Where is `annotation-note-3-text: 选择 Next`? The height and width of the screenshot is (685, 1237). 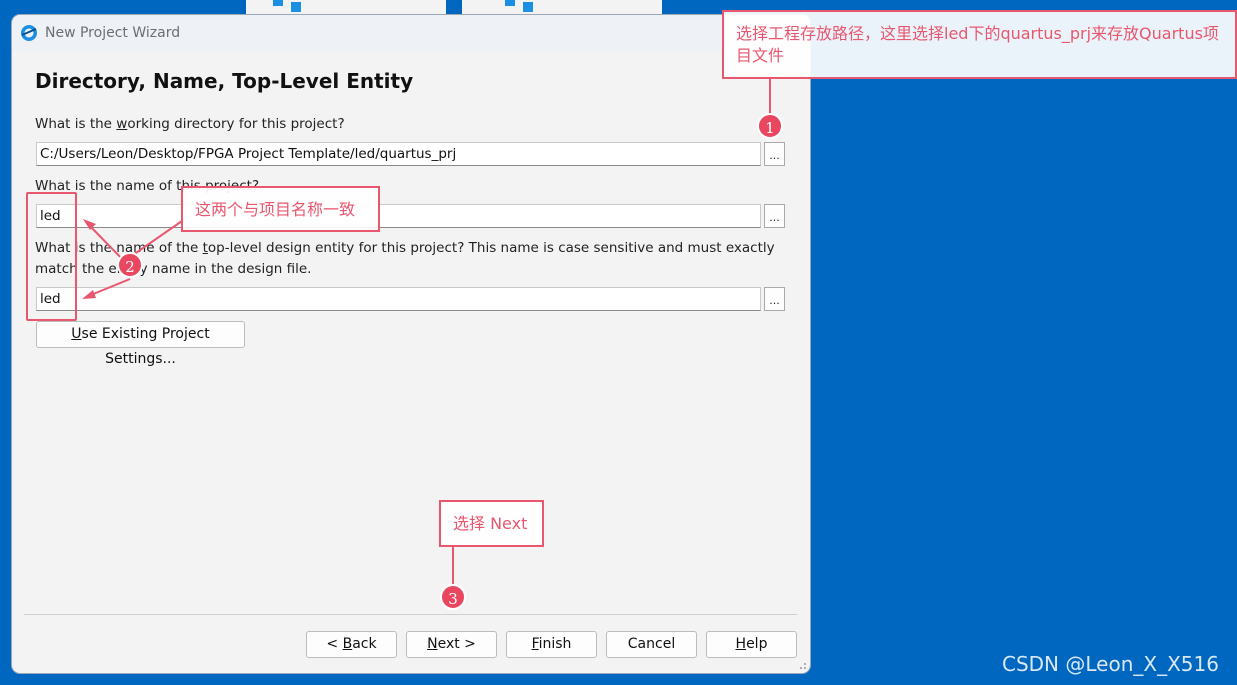
annotation-note-3-text: 选择 Next is located at coordinates (490, 523).